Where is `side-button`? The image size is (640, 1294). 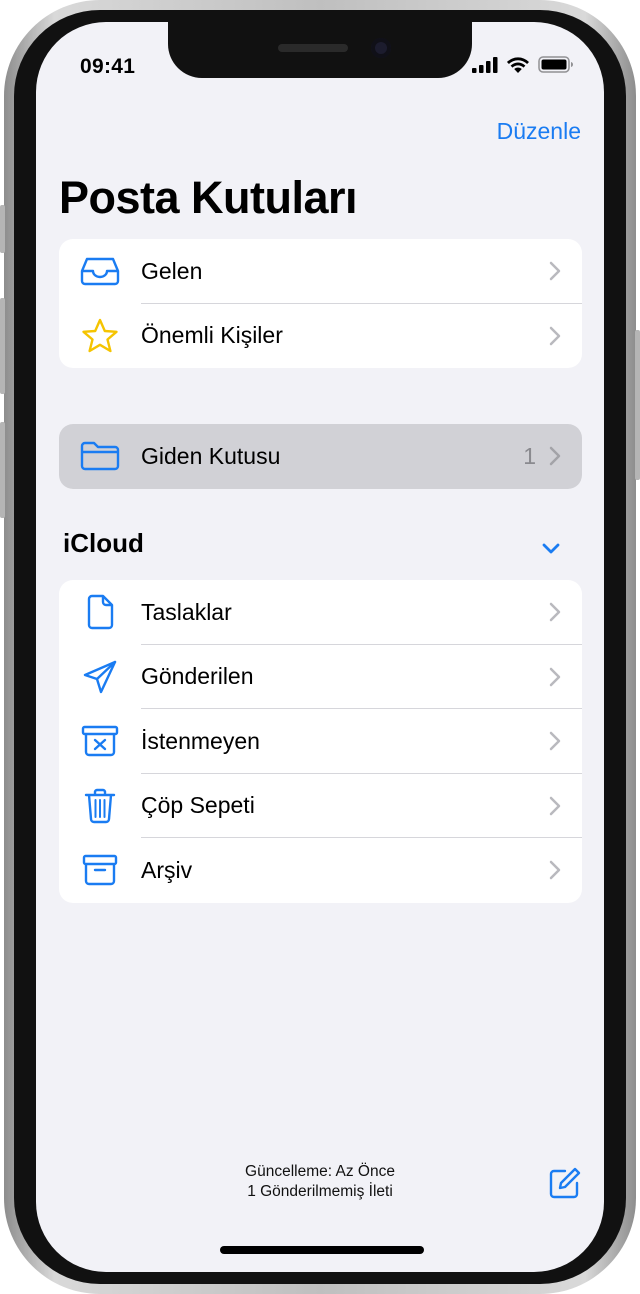
side-button is located at coordinates (637, 405).